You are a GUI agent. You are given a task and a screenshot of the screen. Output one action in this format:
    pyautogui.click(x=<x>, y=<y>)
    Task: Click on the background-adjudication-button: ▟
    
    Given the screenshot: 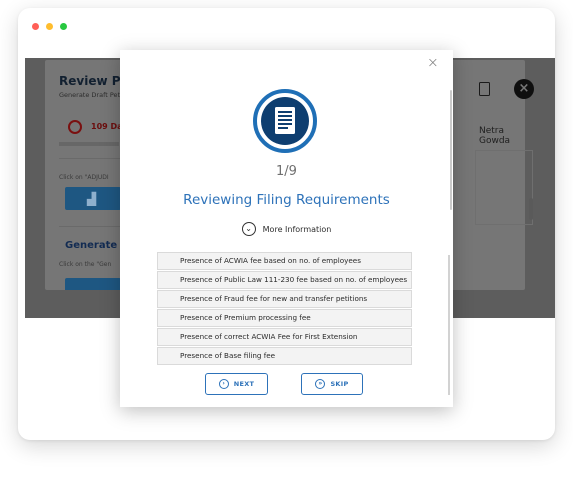 What is the action you would take?
    pyautogui.click(x=93, y=198)
    